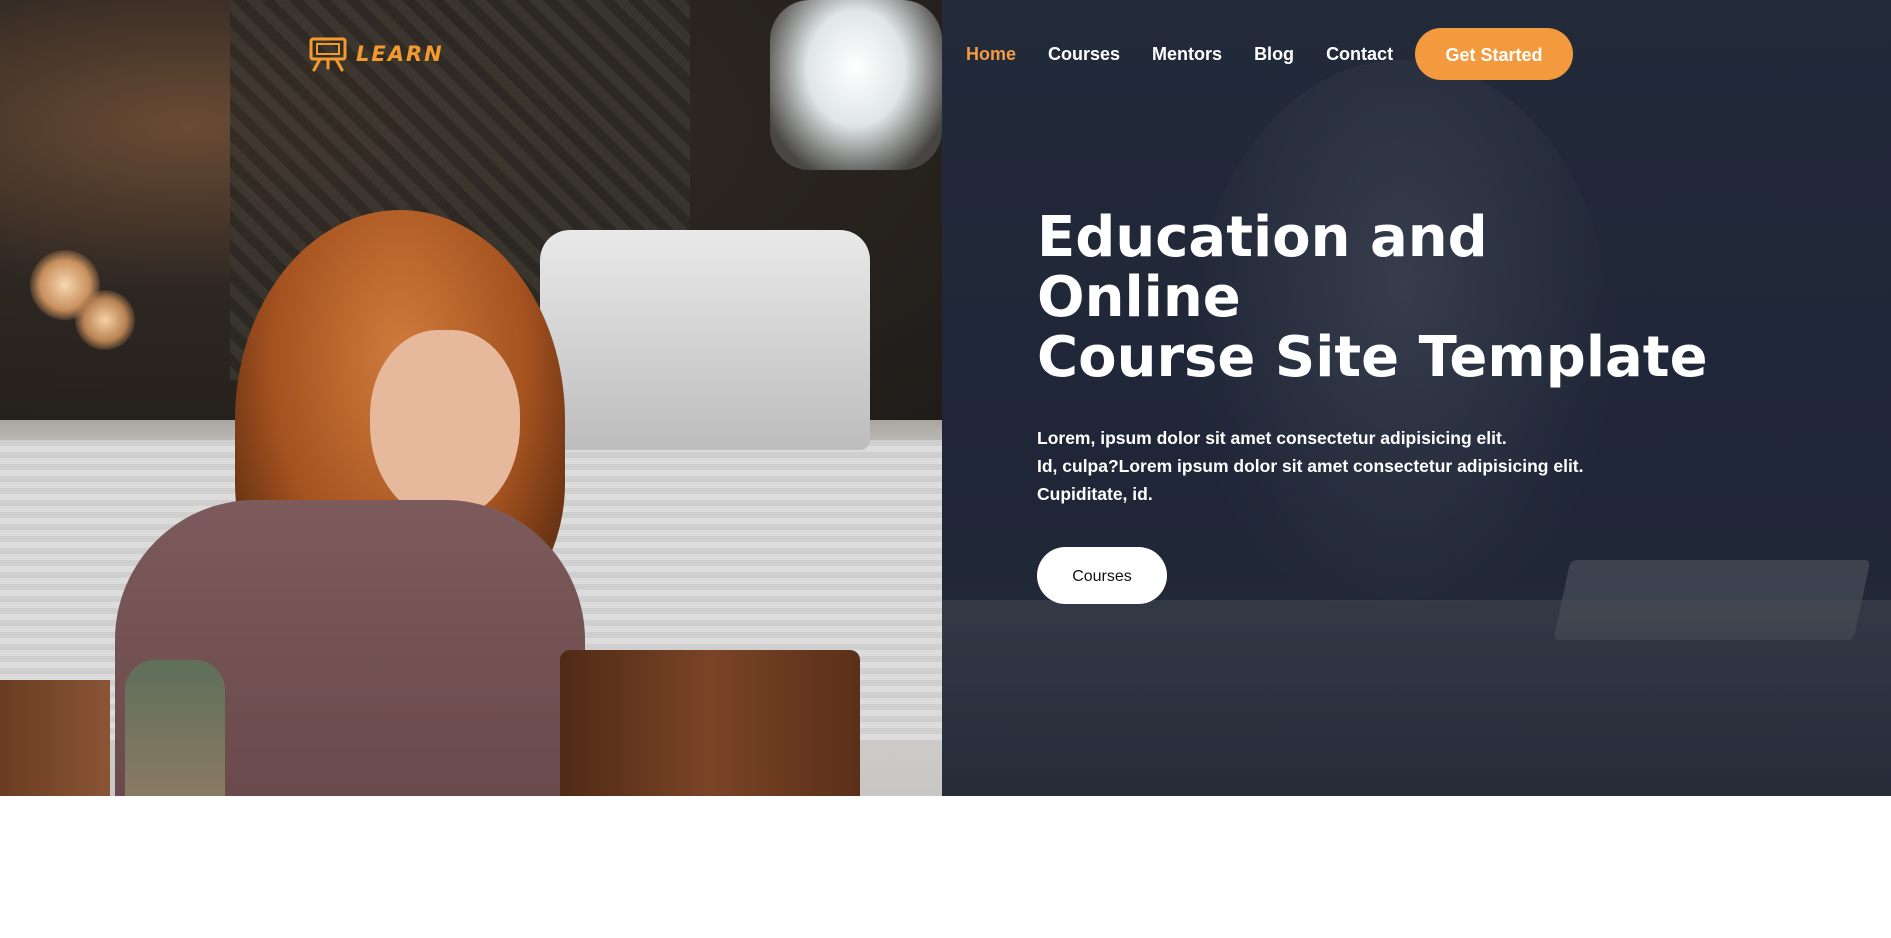 The height and width of the screenshot is (938, 1891). What do you see at coordinates (1359, 54) in the screenshot?
I see `nav-item-contact: Contact` at bounding box center [1359, 54].